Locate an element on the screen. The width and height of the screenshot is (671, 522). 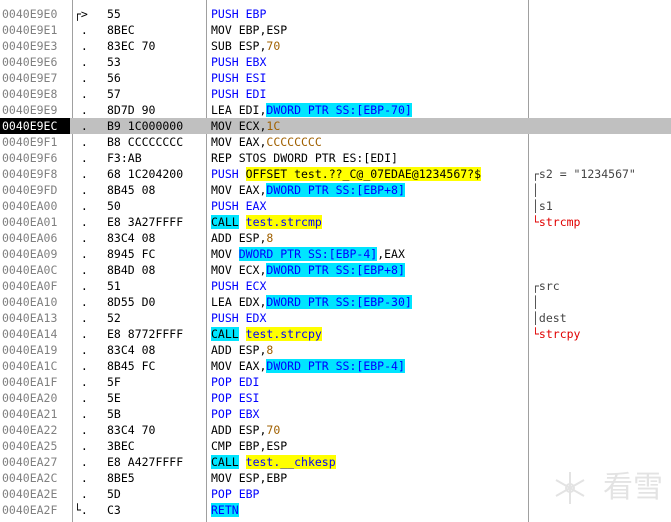
instruction-disassembly: CALL test.strcpy is located at coordinates (370, 334).